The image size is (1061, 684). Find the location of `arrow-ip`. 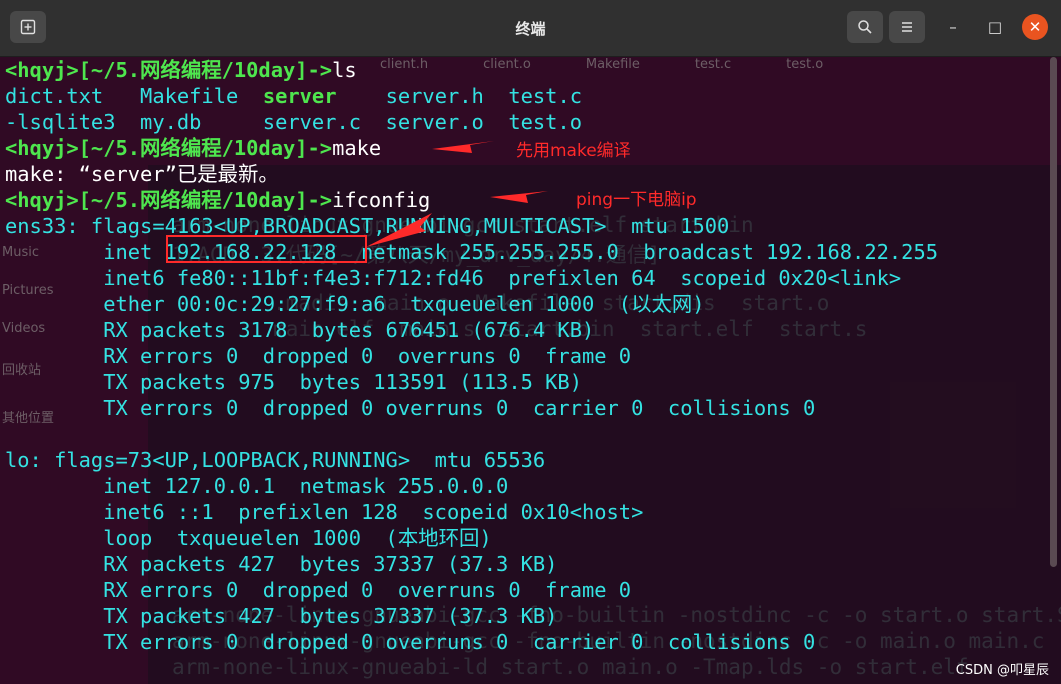

arrow-ip is located at coordinates (399, 230).